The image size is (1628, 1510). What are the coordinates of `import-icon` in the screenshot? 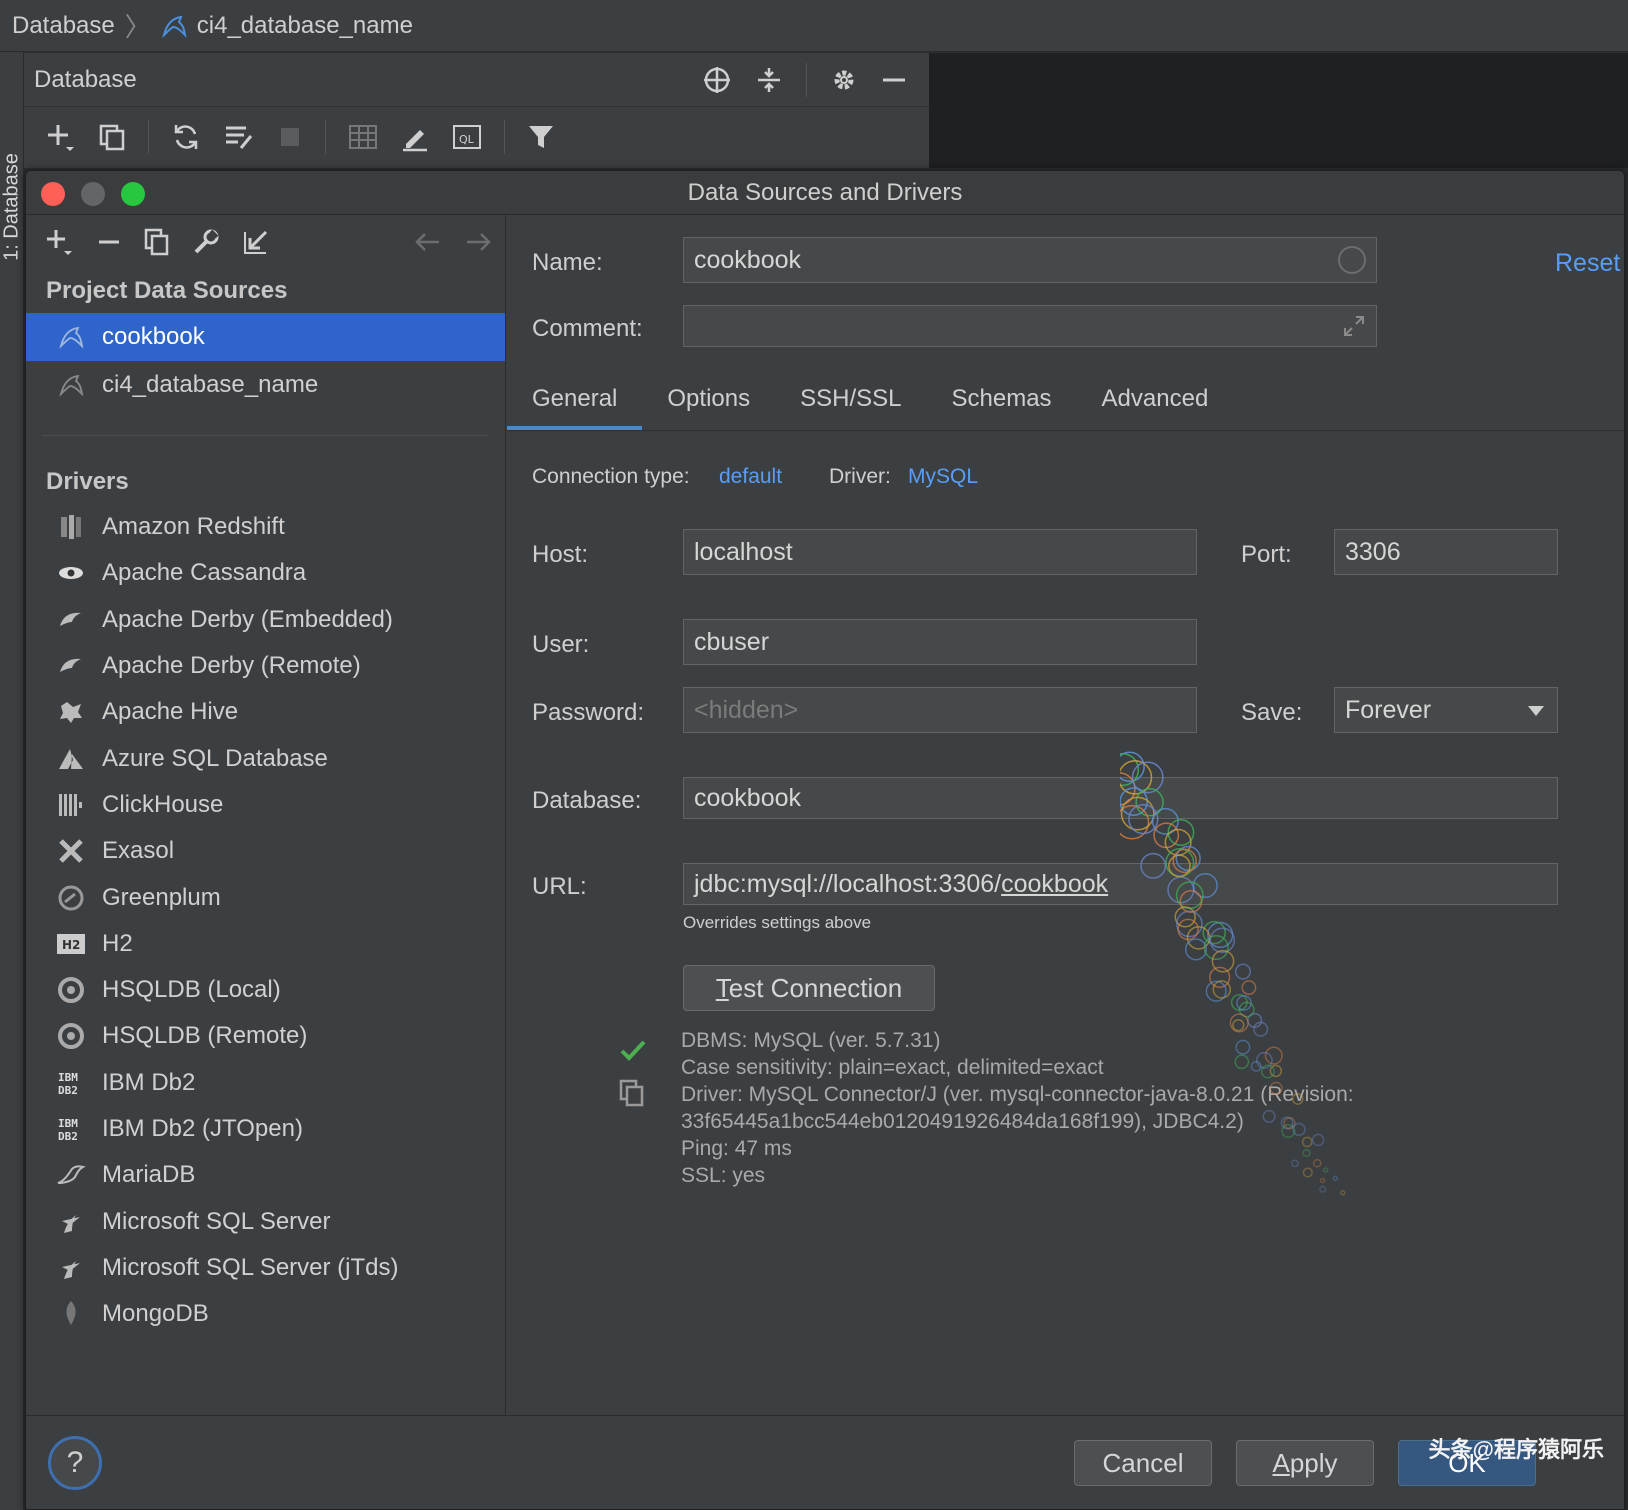 It's located at (256, 242).